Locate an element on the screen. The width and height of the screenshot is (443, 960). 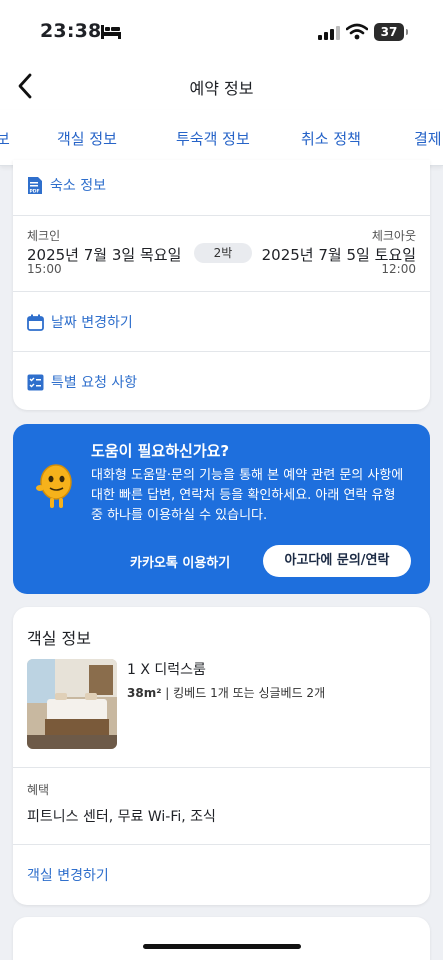
help-title: 도움이 필요하신가요? is located at coordinates (160, 451).